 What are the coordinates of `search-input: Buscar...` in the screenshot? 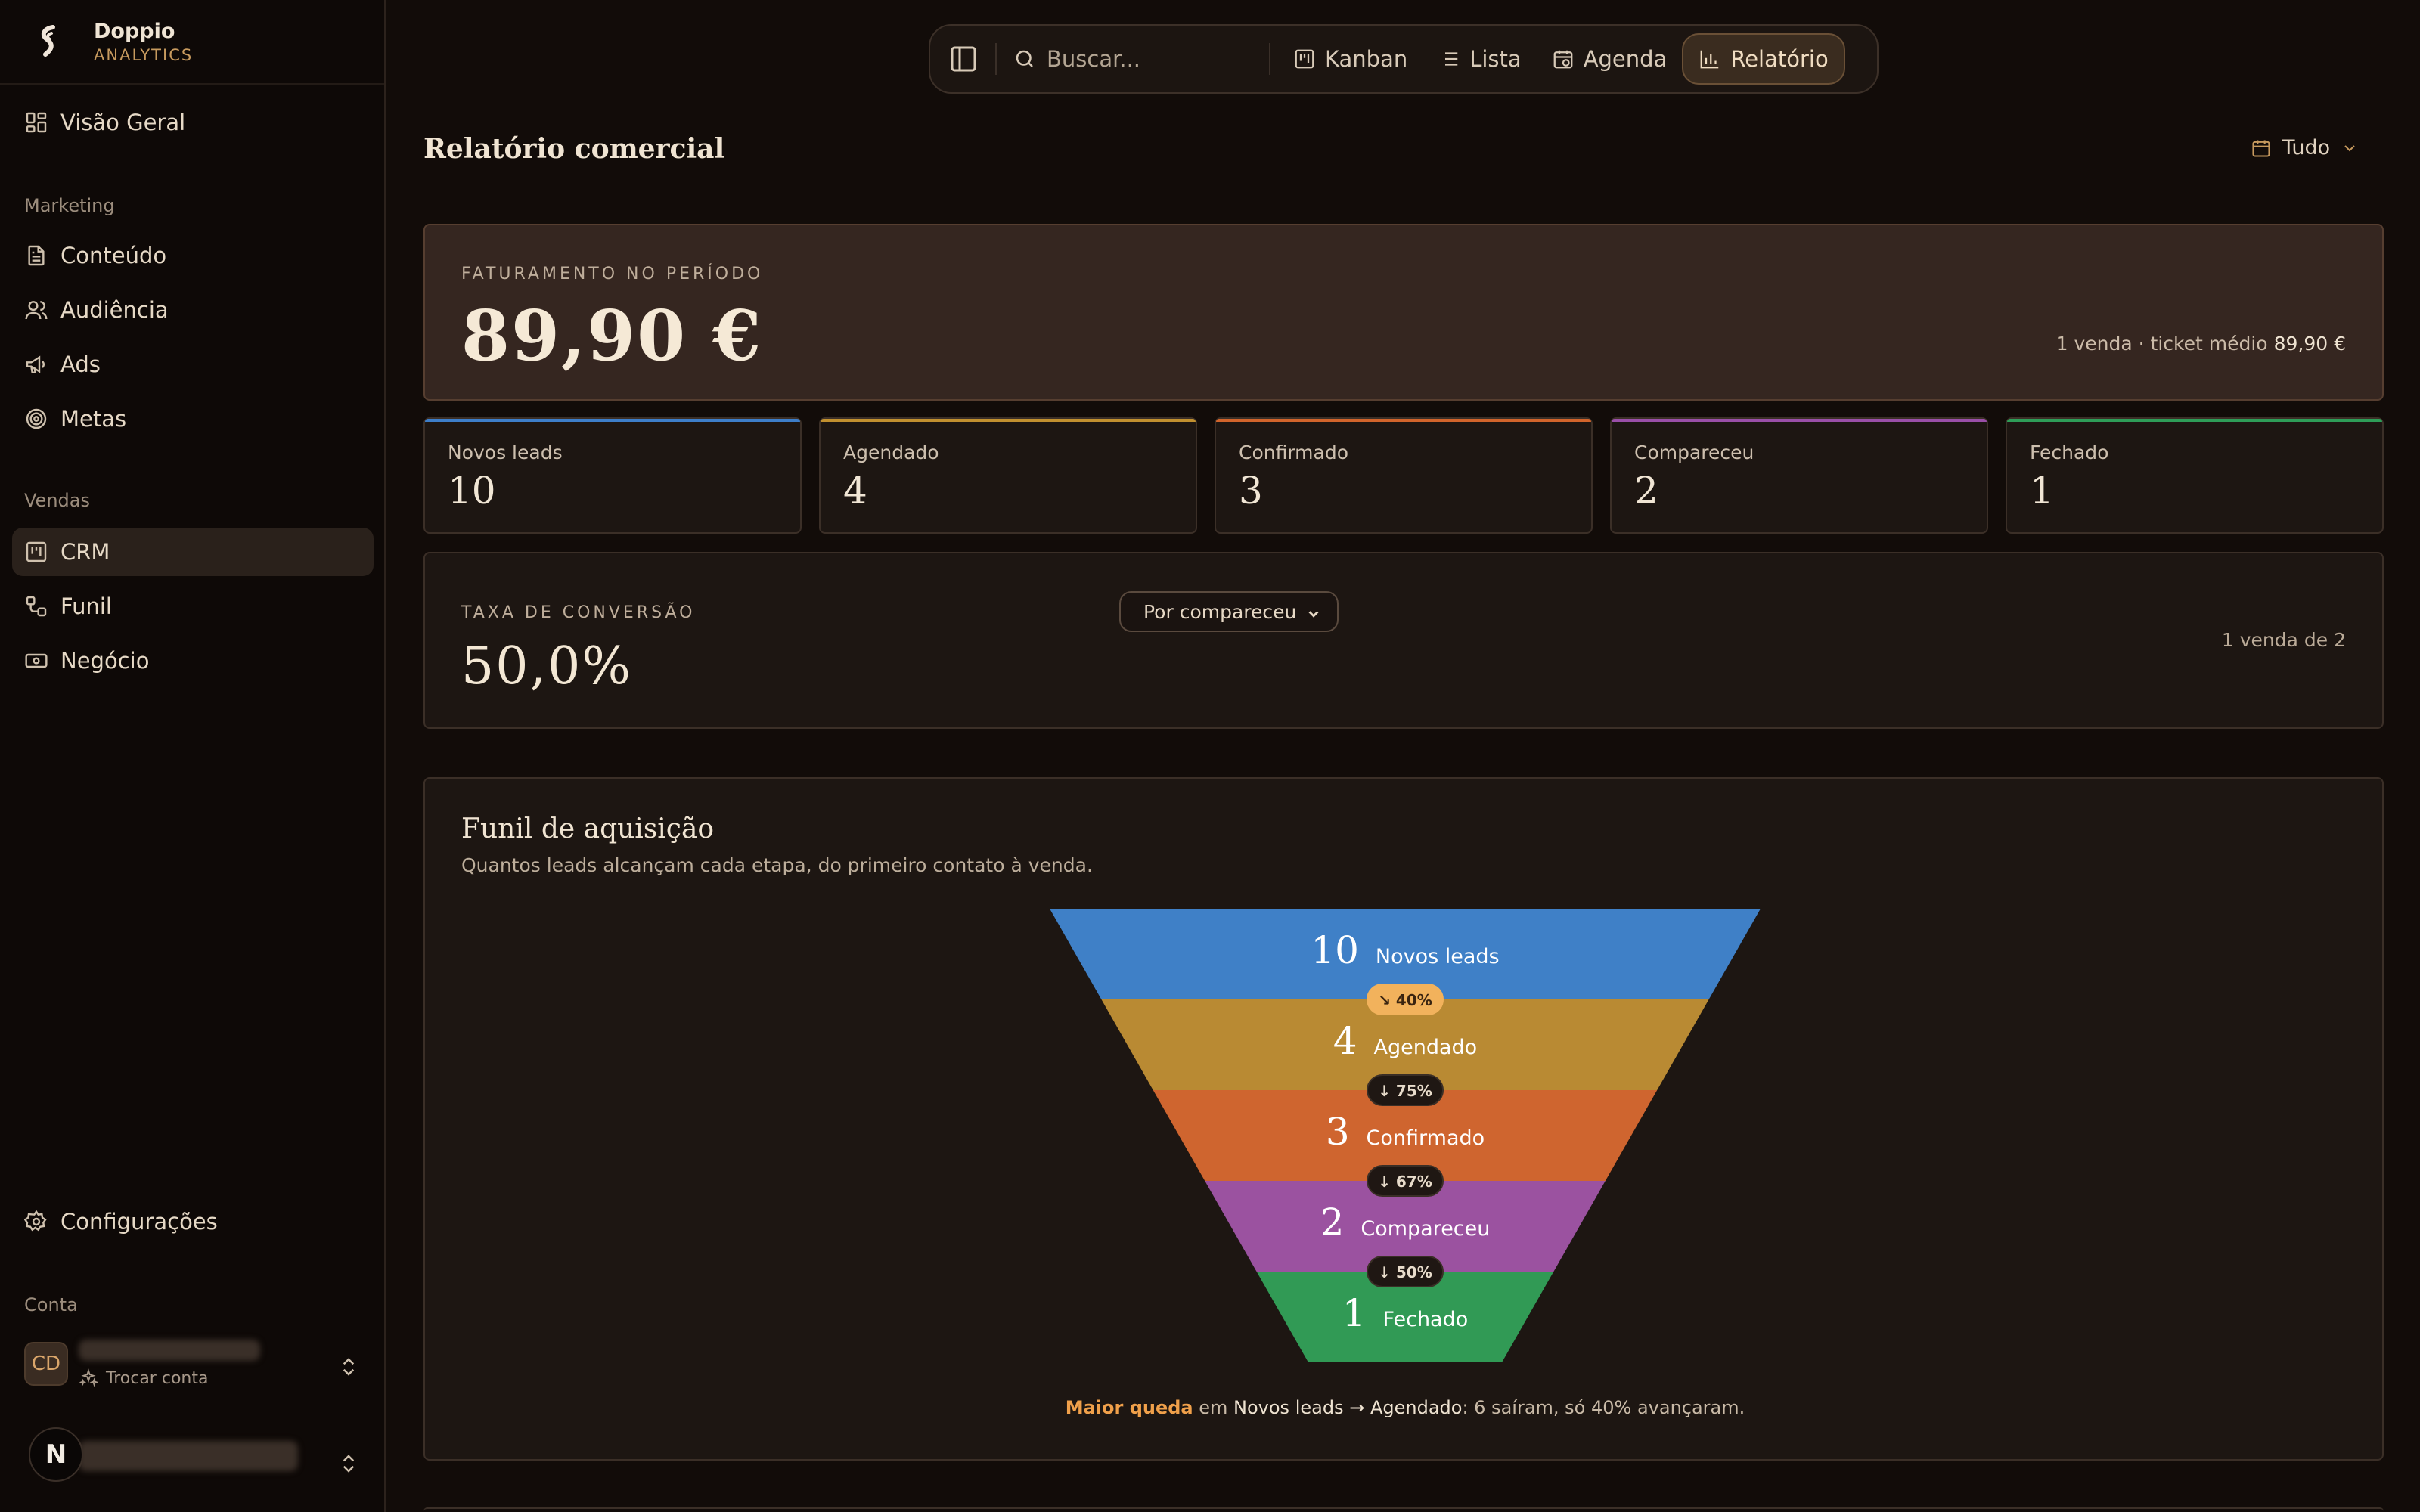 It's located at (1132, 59).